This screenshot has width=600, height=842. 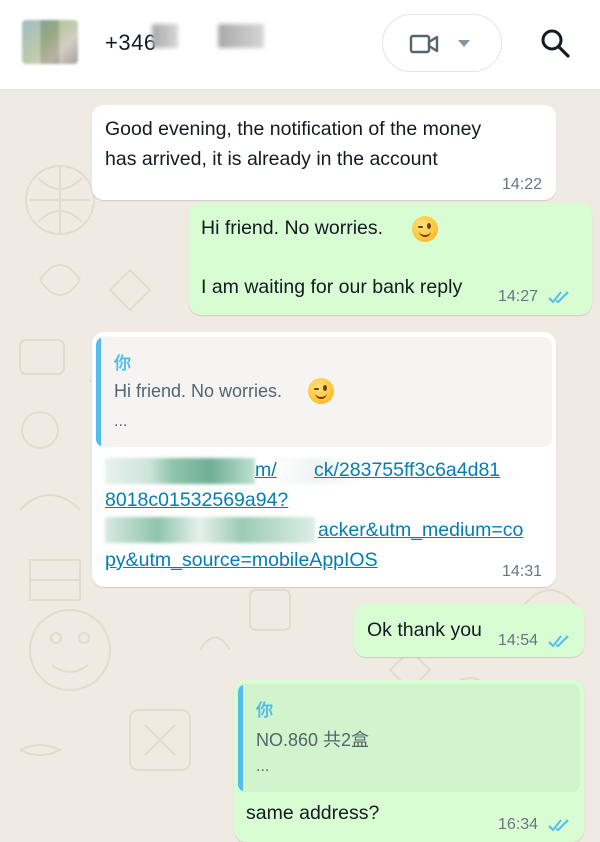 I want to click on message-bubble-outgoing: 你 NO.860 共2盒 ... same address? 16:34, so click(x=409, y=761).